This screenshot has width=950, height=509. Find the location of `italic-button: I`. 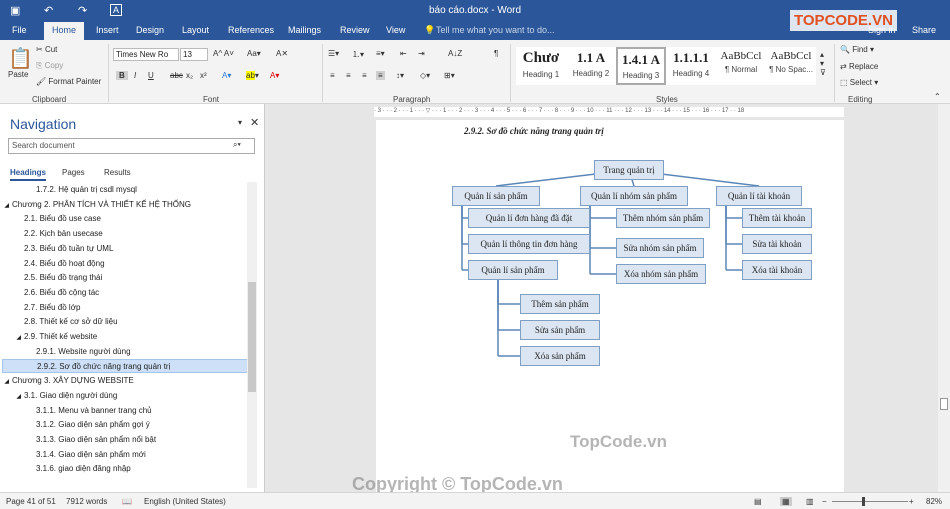

italic-button: I is located at coordinates (135, 75).